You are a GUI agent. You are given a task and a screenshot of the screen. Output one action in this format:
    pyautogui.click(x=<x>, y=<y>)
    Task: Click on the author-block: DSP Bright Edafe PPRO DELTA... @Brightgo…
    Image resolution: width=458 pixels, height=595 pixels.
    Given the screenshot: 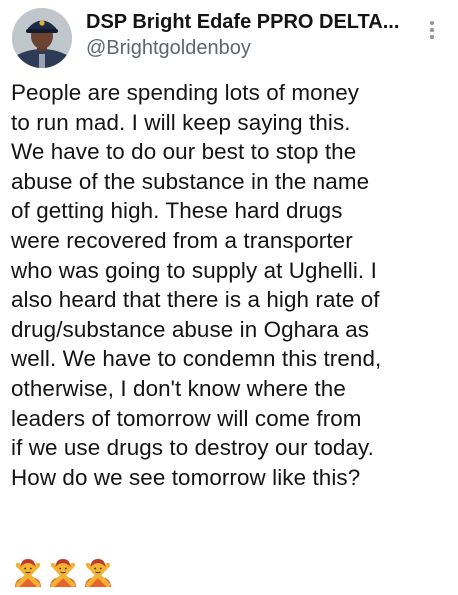 What is the action you would take?
    pyautogui.click(x=251, y=35)
    